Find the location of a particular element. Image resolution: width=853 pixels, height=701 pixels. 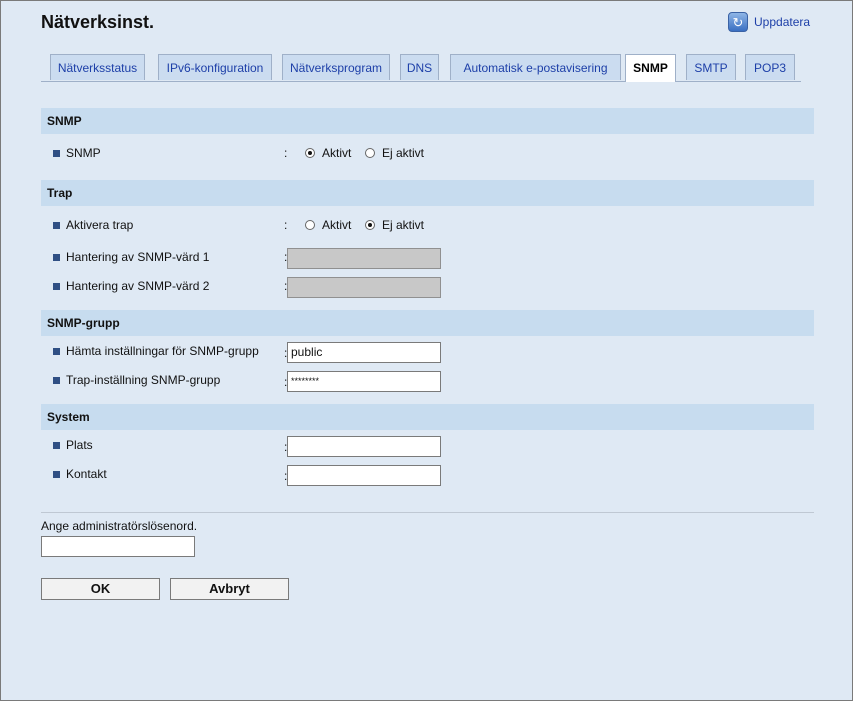

trap-radio-ej-aktivt: Ej aktivt is located at coordinates (394, 225).